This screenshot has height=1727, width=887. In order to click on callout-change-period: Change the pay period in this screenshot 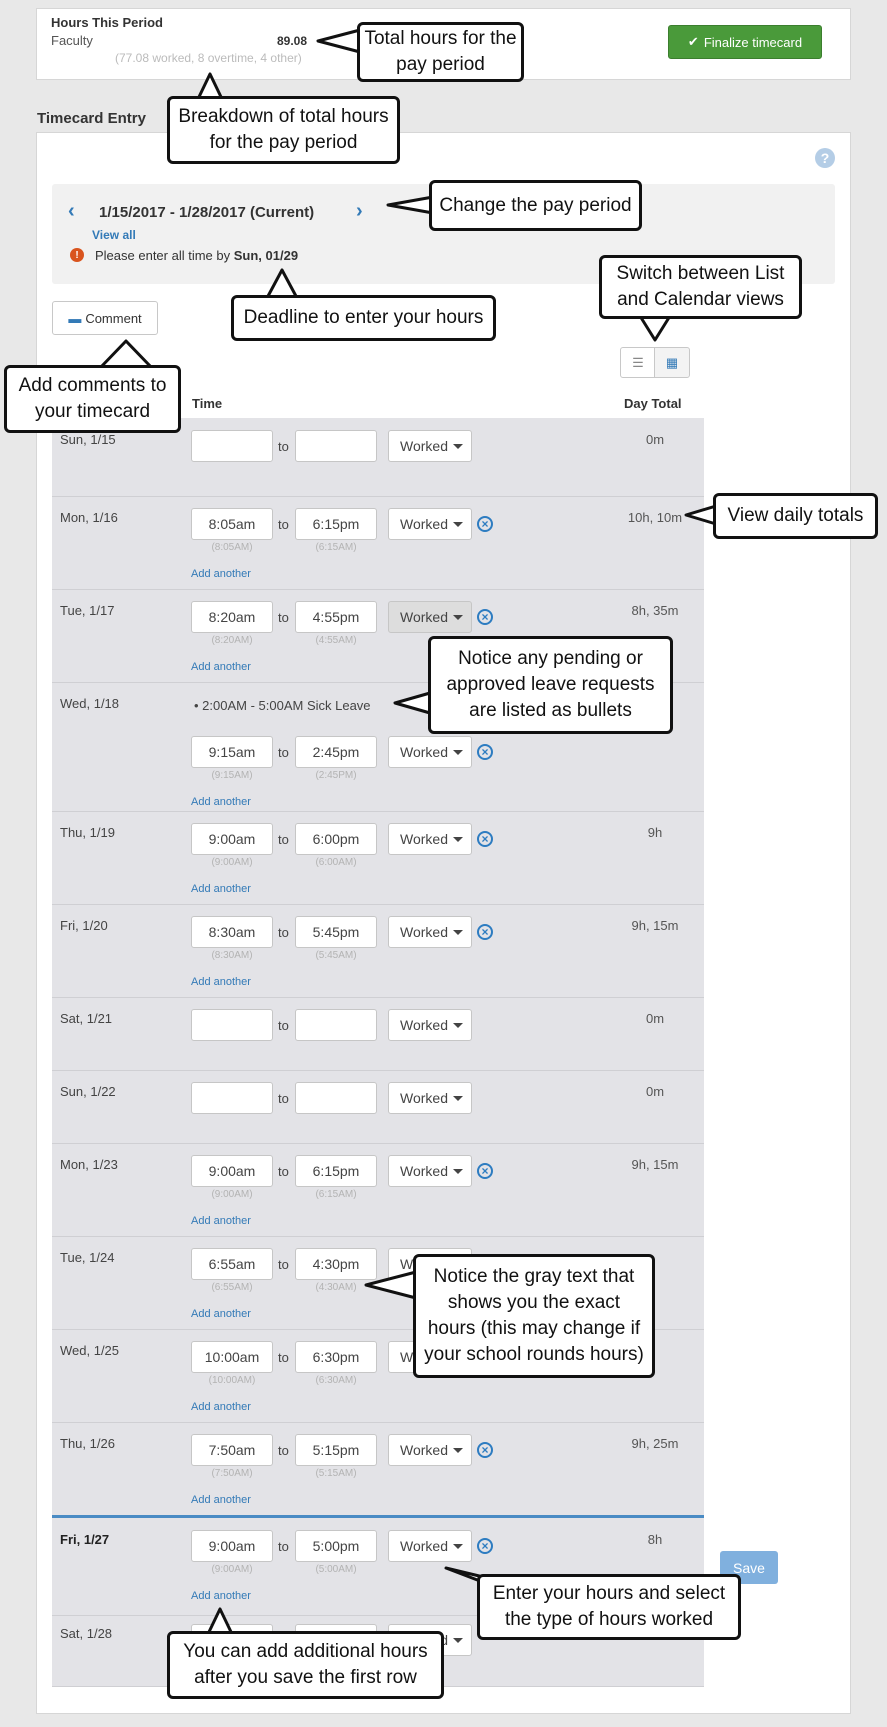, I will do `click(535, 205)`.